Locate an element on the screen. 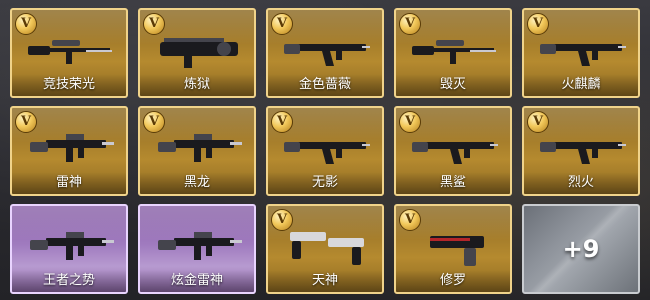 This screenshot has width=650, height=300. weapon-card: V 雷神 is located at coordinates (69, 151).